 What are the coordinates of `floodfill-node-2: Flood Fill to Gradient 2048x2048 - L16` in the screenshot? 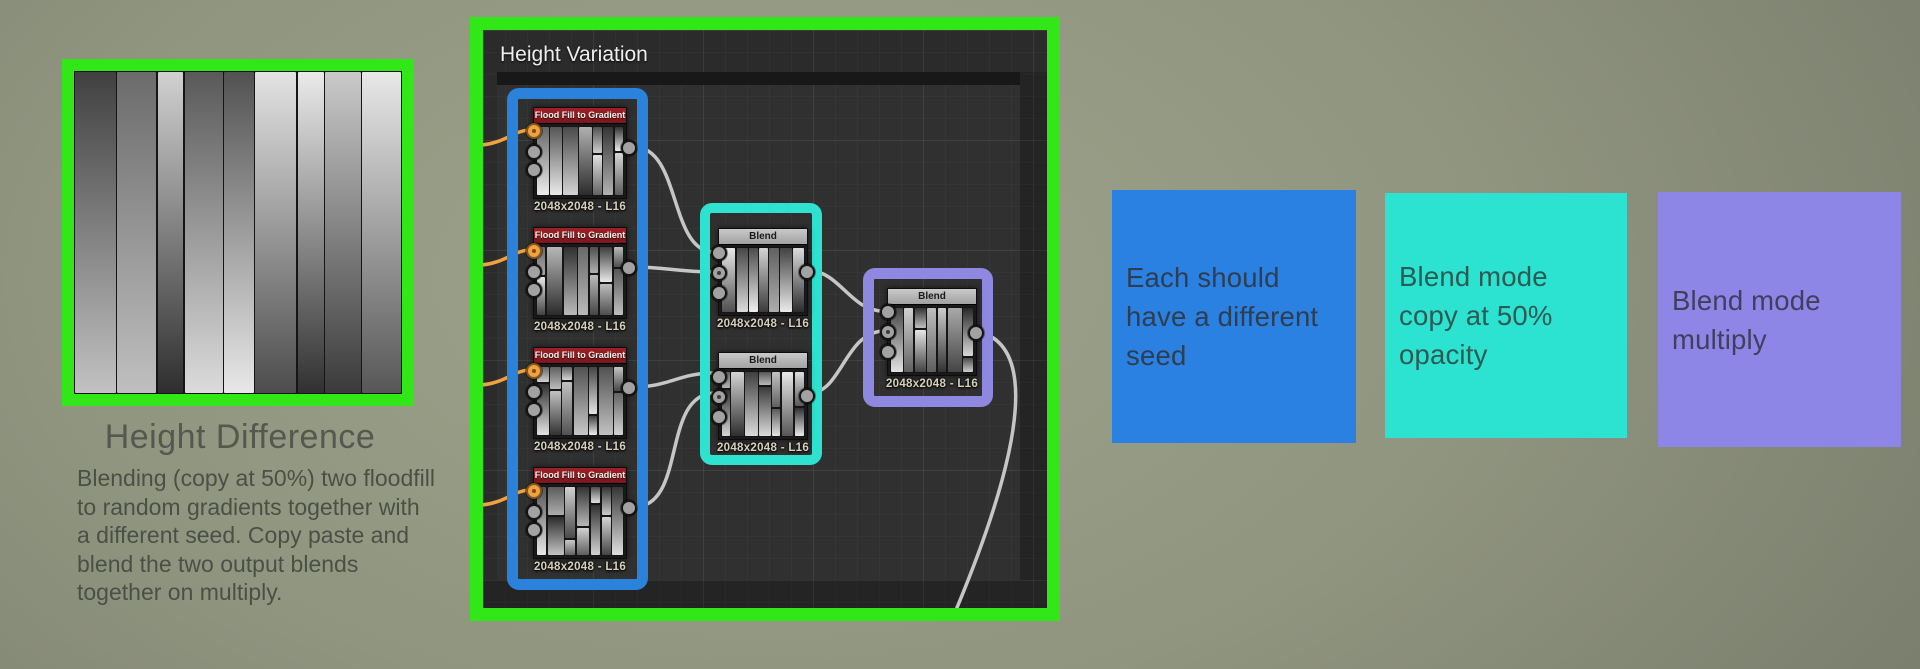 It's located at (581, 280).